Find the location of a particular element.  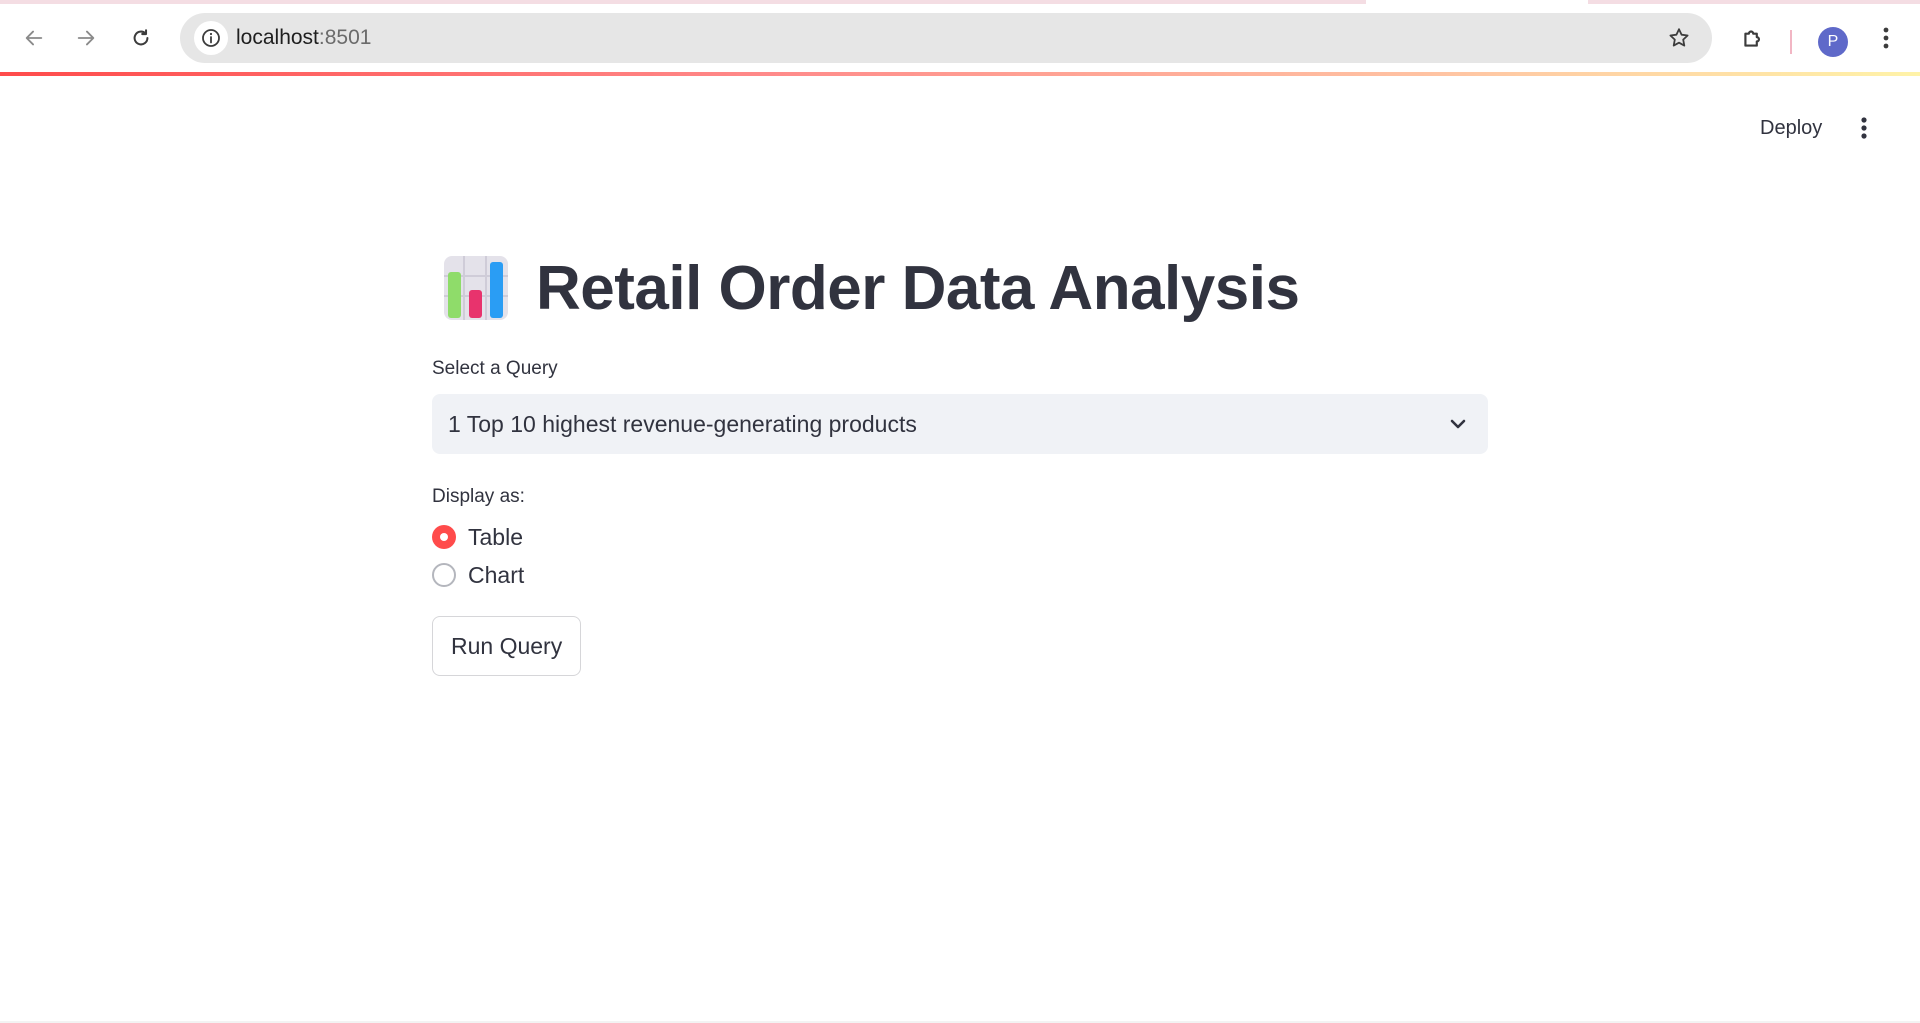

back-button is located at coordinates (34, 38).